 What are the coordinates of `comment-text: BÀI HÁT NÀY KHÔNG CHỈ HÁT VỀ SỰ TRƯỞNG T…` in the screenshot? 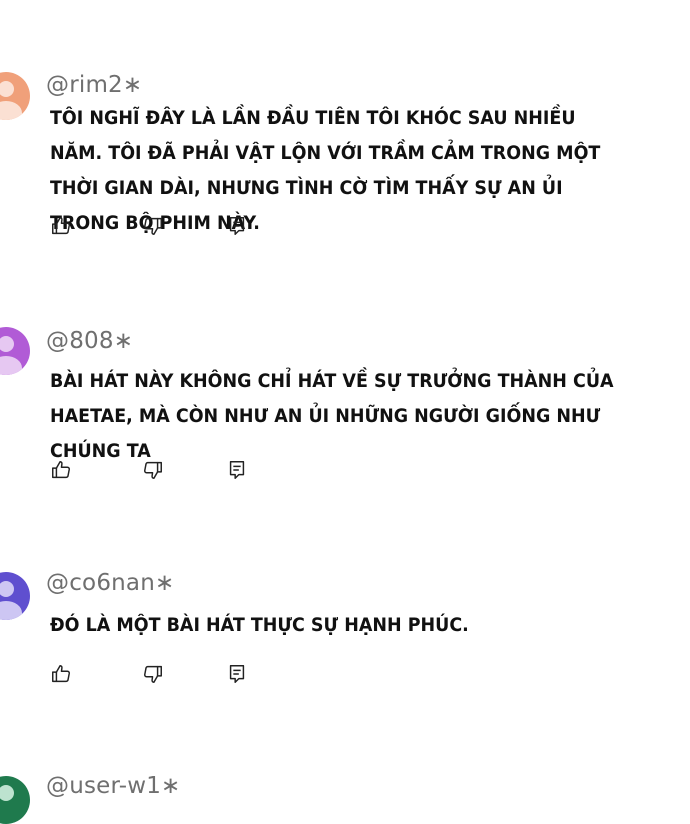 It's located at (332, 416).